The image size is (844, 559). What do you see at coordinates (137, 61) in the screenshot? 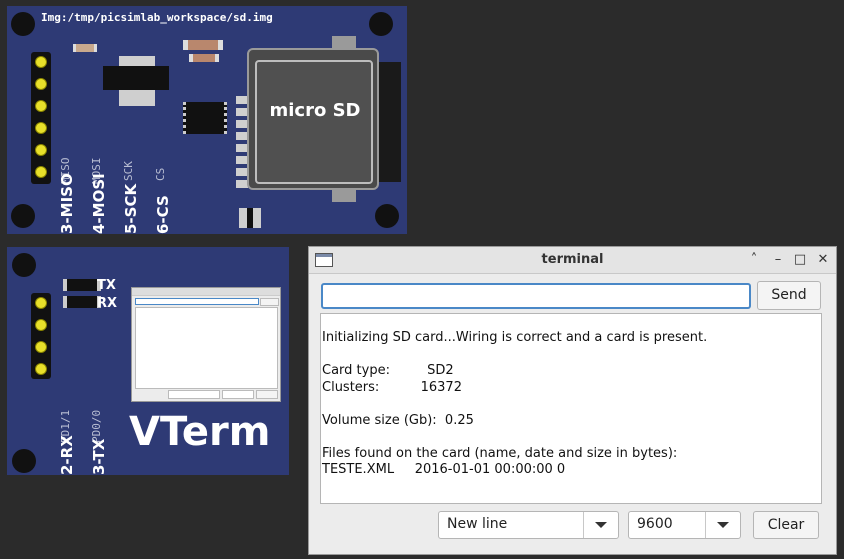
I see `regulator-tab` at bounding box center [137, 61].